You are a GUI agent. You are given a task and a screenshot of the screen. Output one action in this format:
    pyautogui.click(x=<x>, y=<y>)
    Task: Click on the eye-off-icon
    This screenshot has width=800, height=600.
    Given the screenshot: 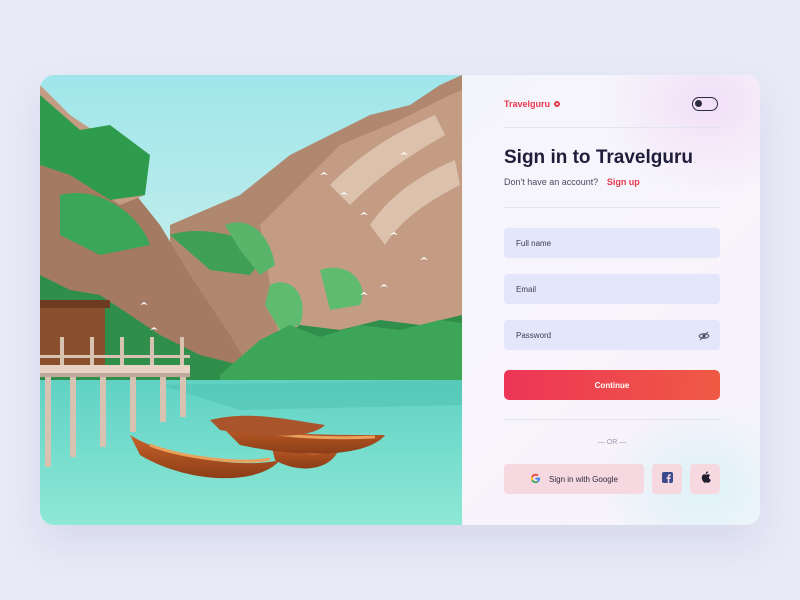 What is the action you would take?
    pyautogui.click(x=704, y=335)
    